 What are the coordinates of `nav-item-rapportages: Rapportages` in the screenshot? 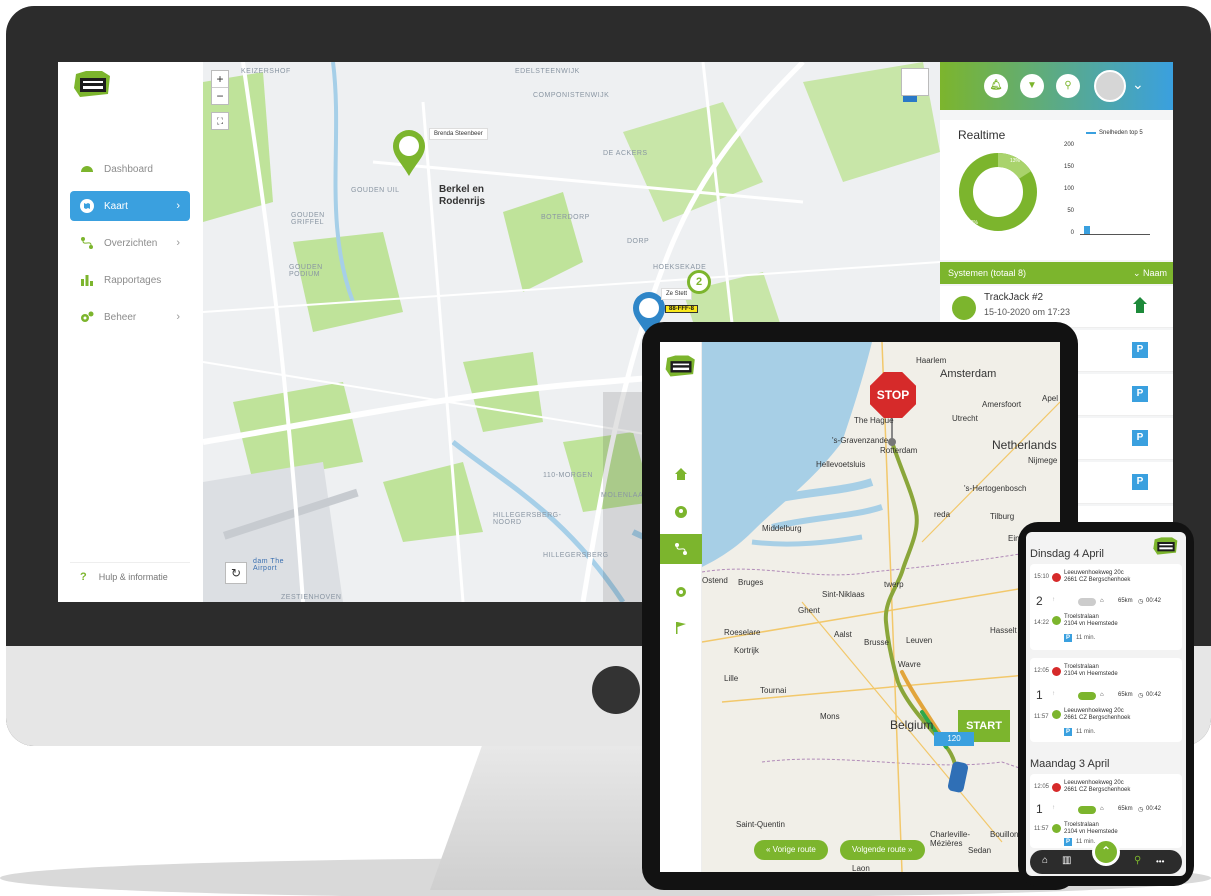 It's located at (130, 280).